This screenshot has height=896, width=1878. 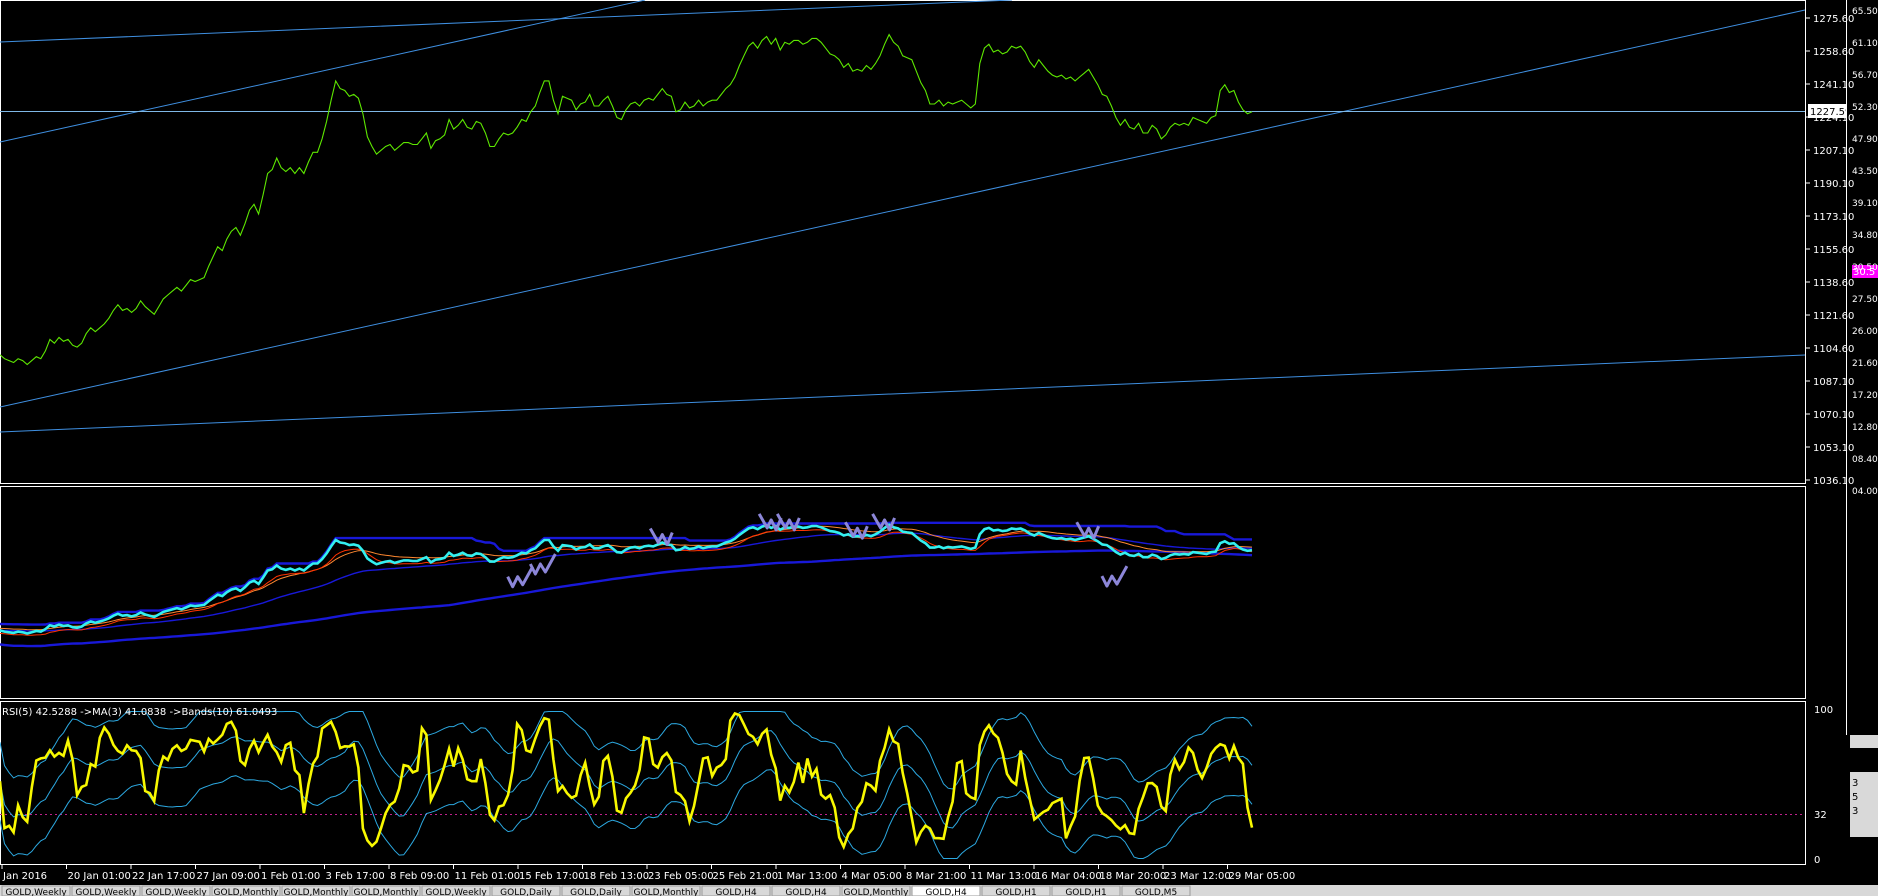 What do you see at coordinates (1833, 415) in the screenshot?
I see `price-axis-label: 1070.10` at bounding box center [1833, 415].